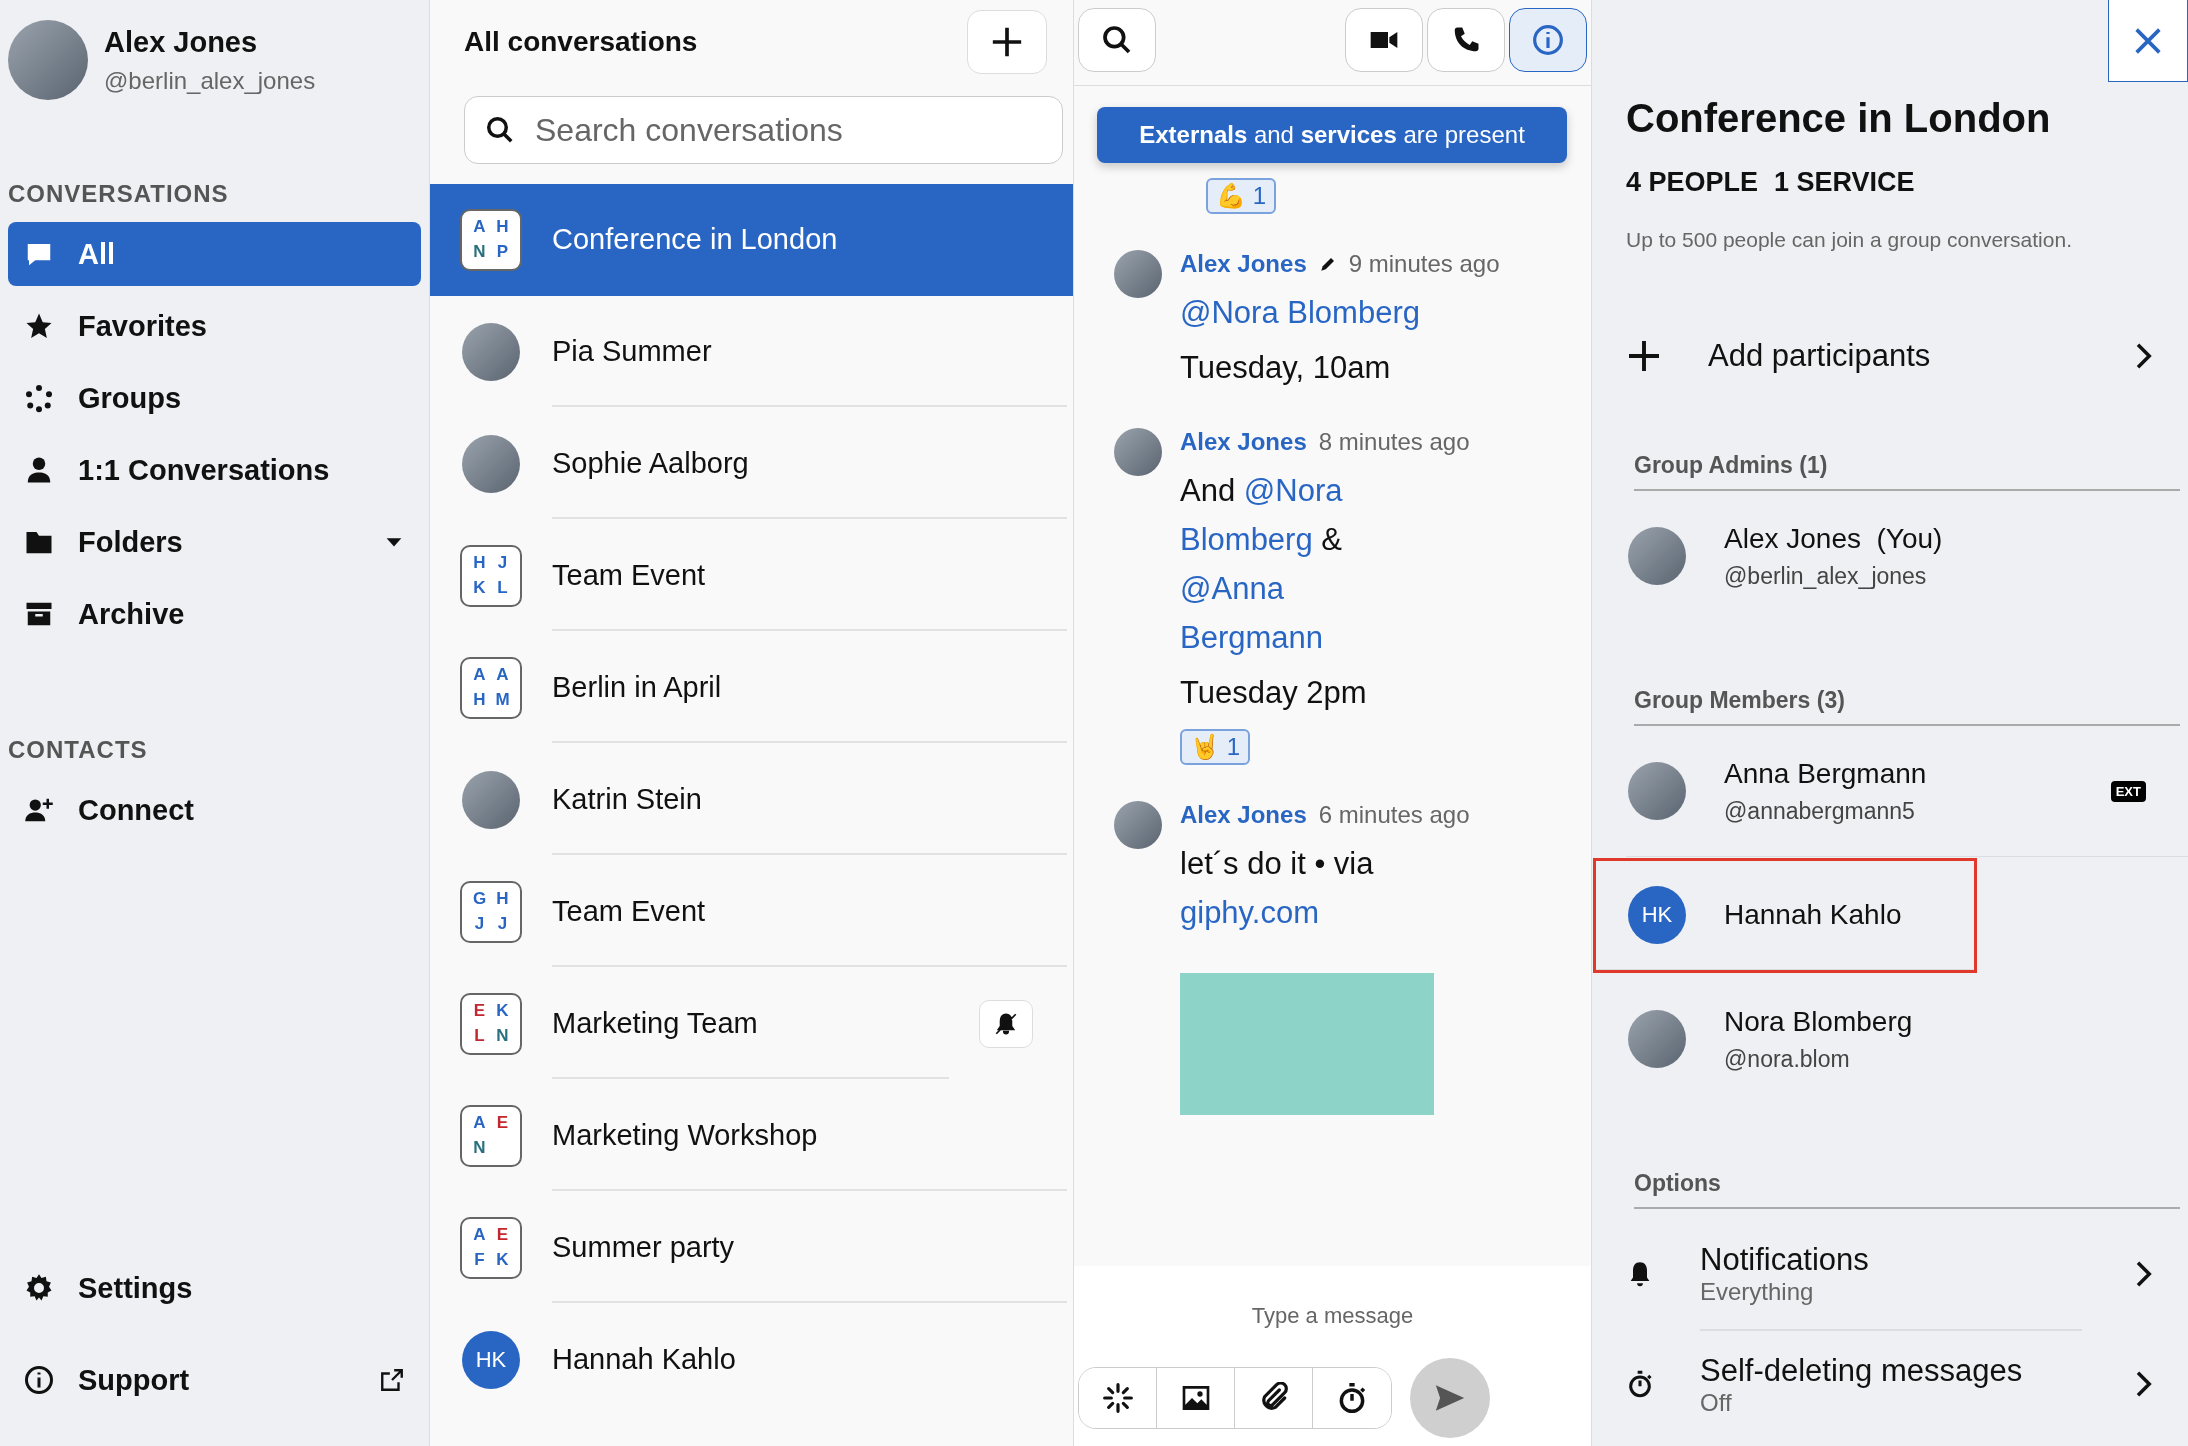  Describe the element at coordinates (491, 576) in the screenshot. I see `group-avatar: H J K L` at that location.